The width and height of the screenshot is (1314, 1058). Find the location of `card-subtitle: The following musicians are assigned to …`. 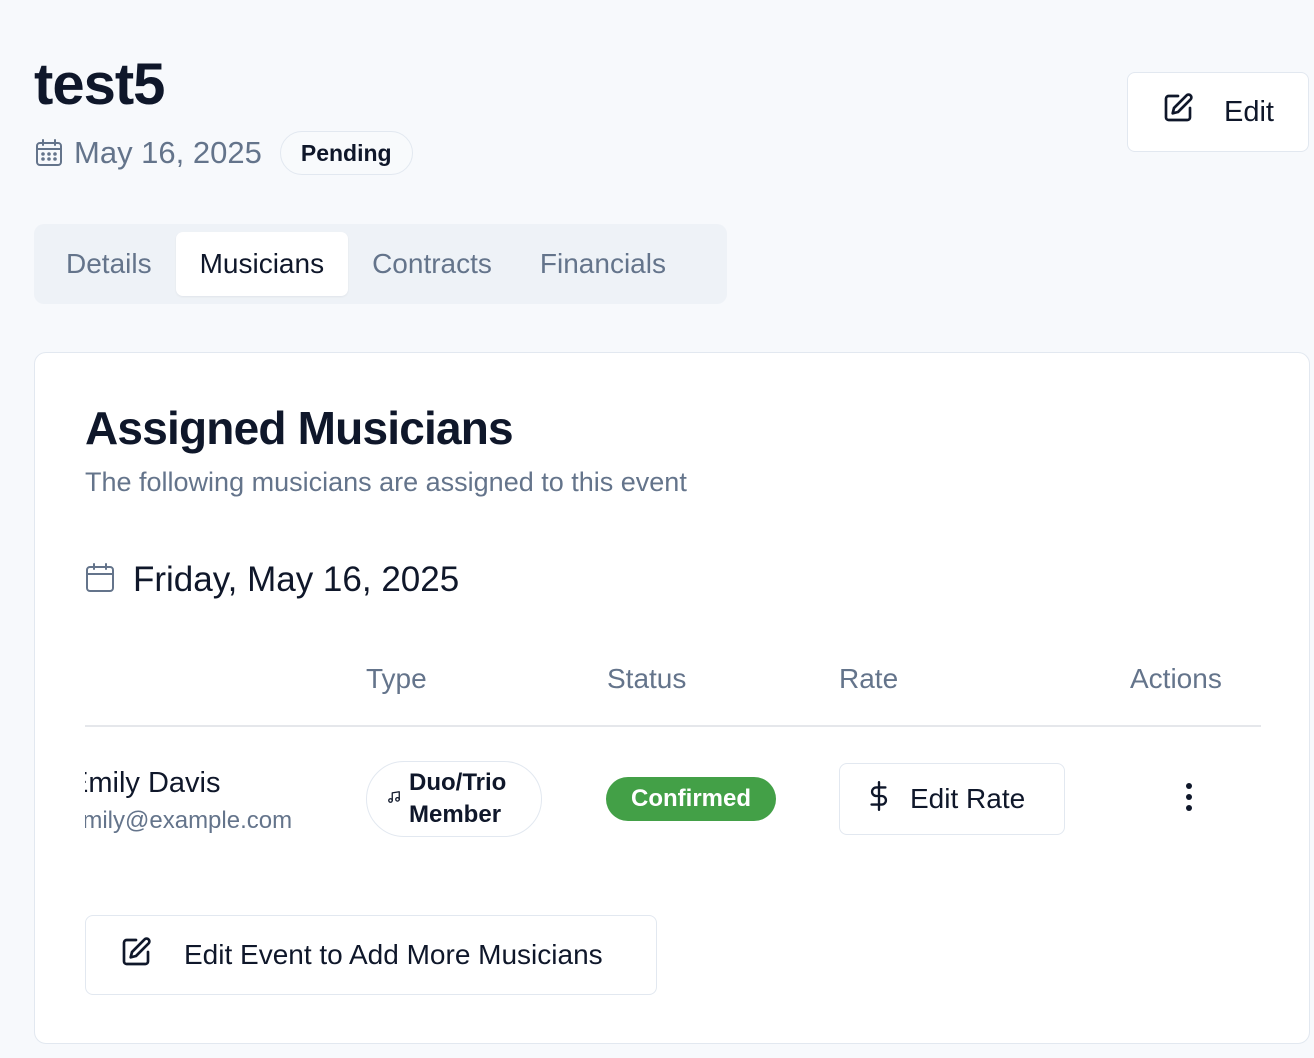

card-subtitle: The following musicians are assigned to … is located at coordinates (386, 482).